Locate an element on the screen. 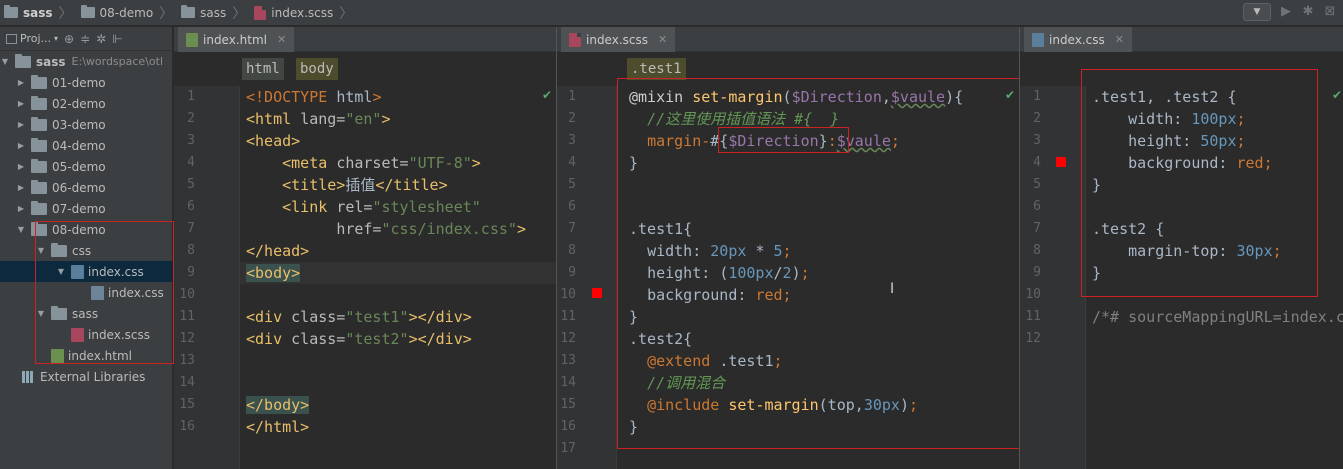  collapse-icon: ≑ is located at coordinates (85, 39).